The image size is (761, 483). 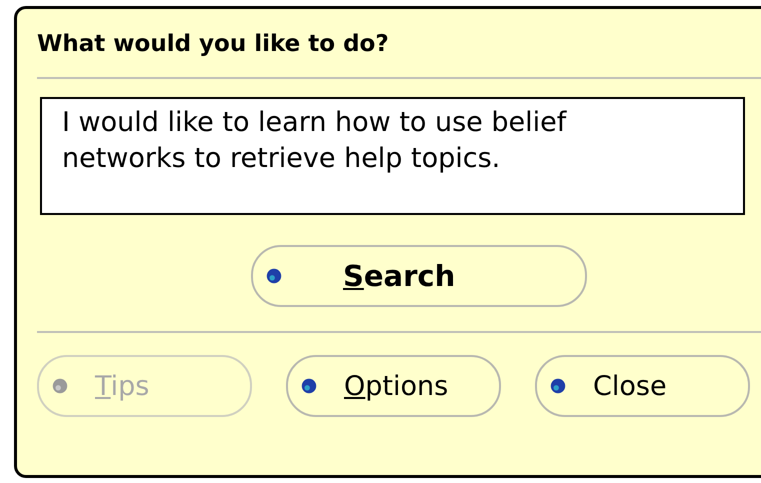 I want to click on balloon-button: Close, so click(x=642, y=386).